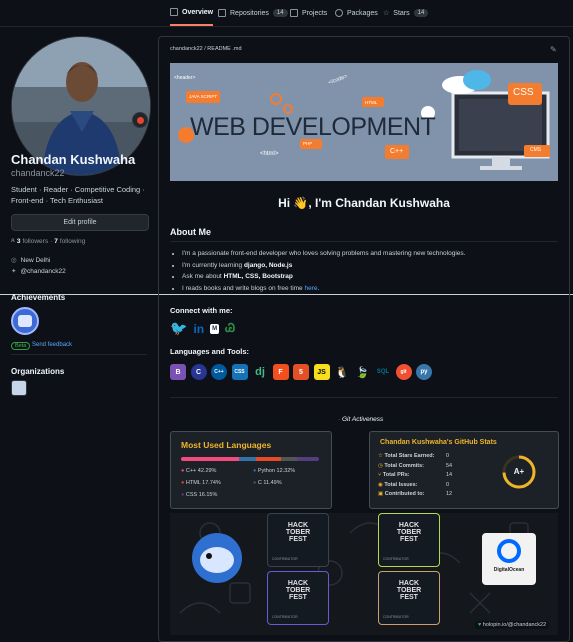 Image resolution: width=573 pixels, height=642 pixels. I want to click on repo-icon, so click(222, 13).